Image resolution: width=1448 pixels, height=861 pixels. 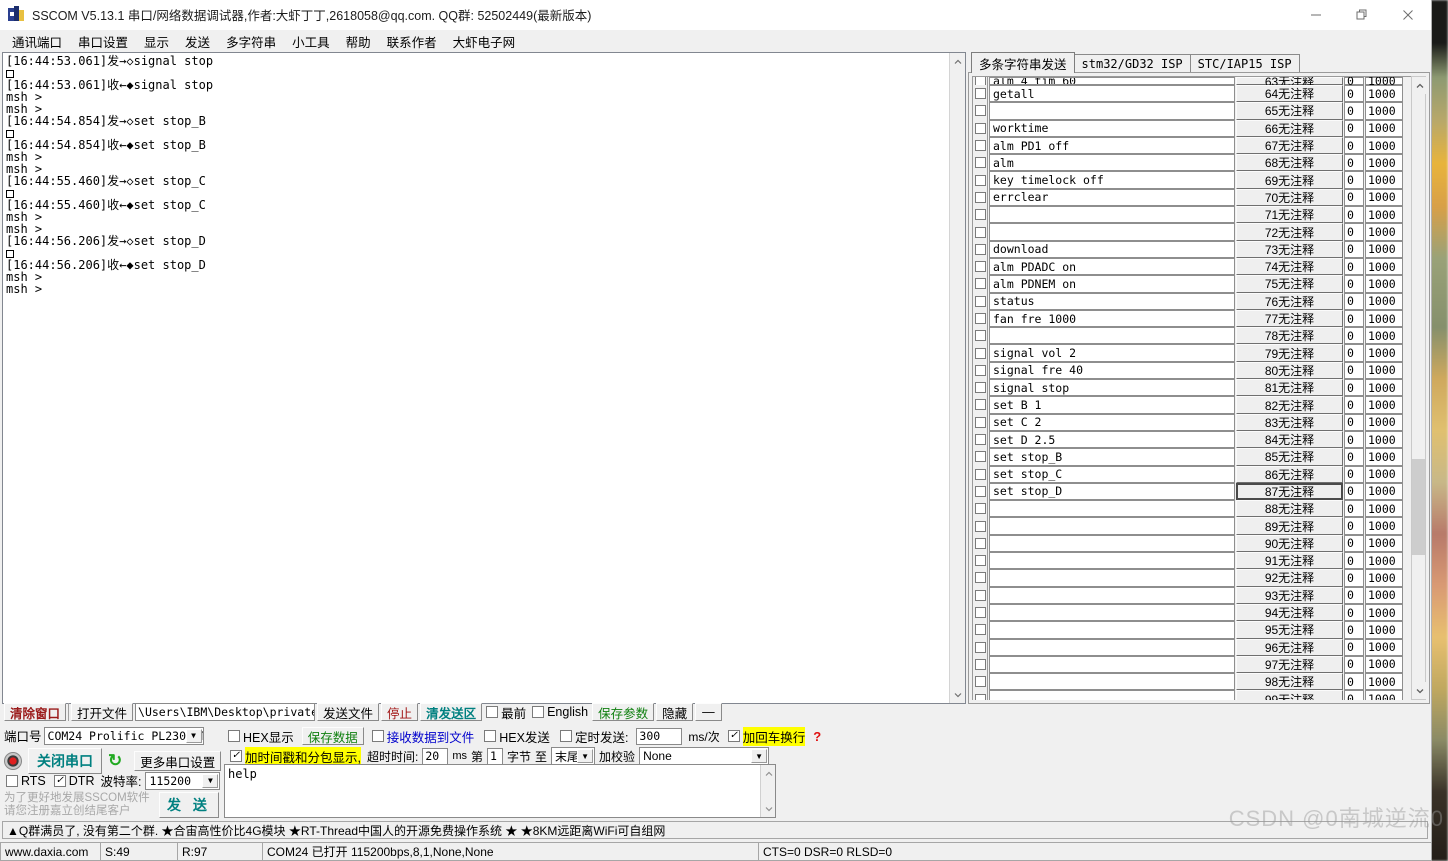 I want to click on checksum-chevron-down-icon: ▼, so click(x=759, y=756).